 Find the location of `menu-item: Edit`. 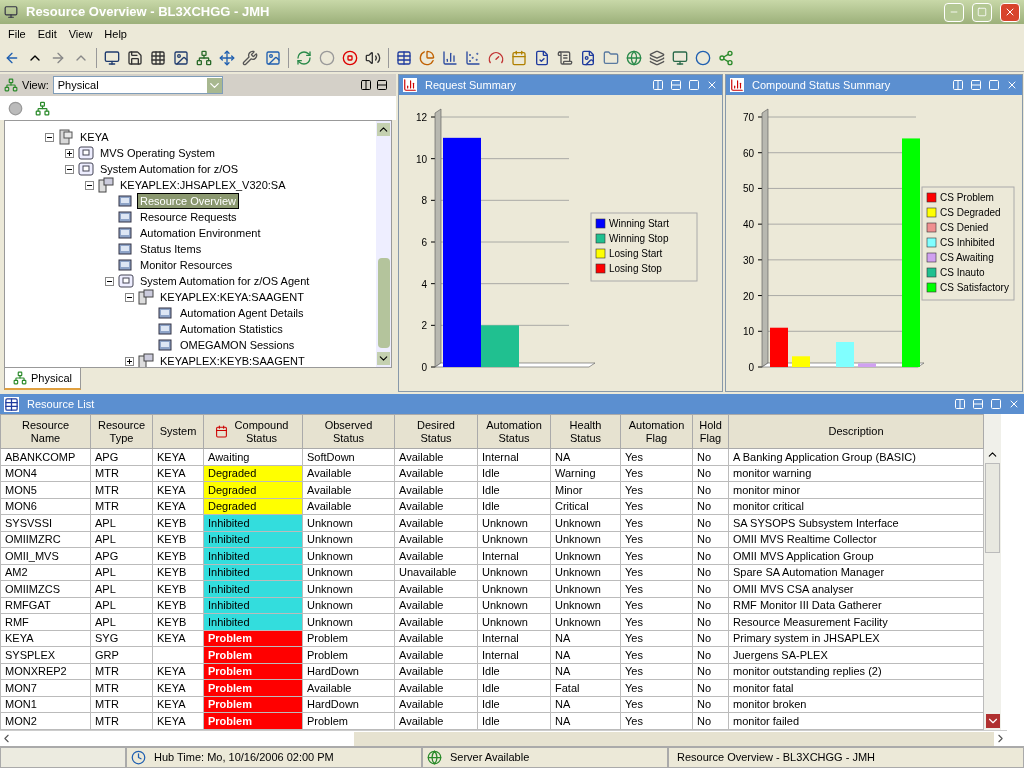

menu-item: Edit is located at coordinates (47, 34).